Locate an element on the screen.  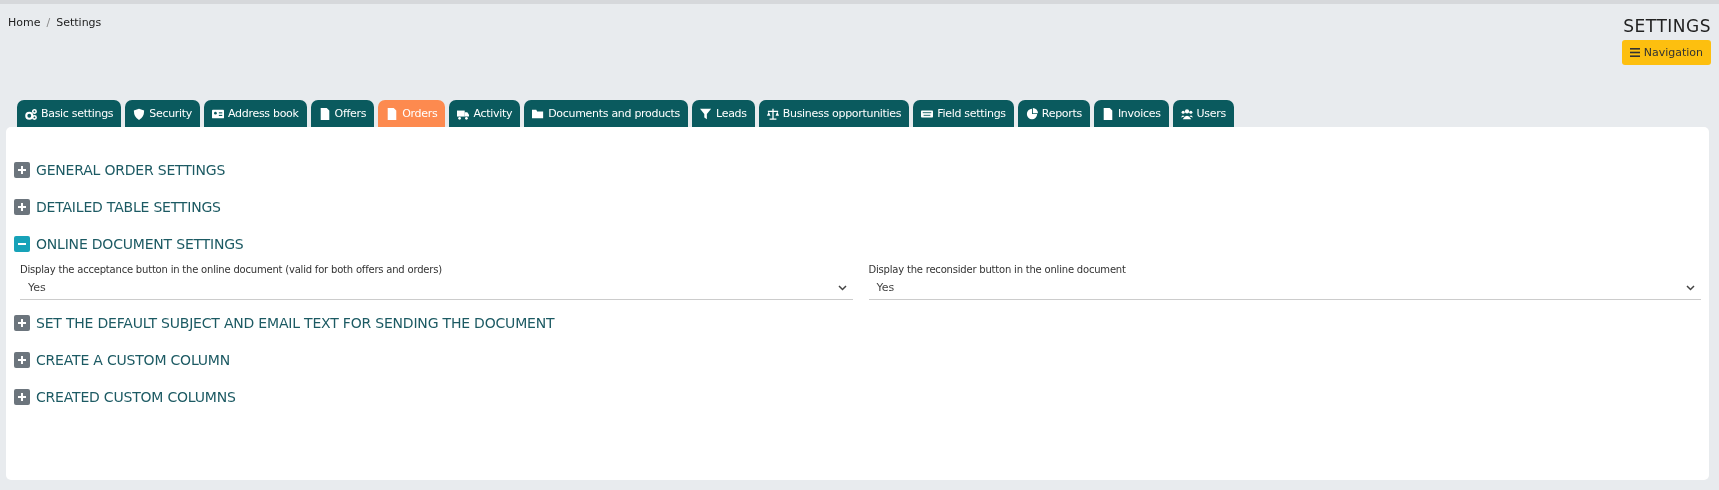
settings-tab: Field settings is located at coordinates (963, 113).